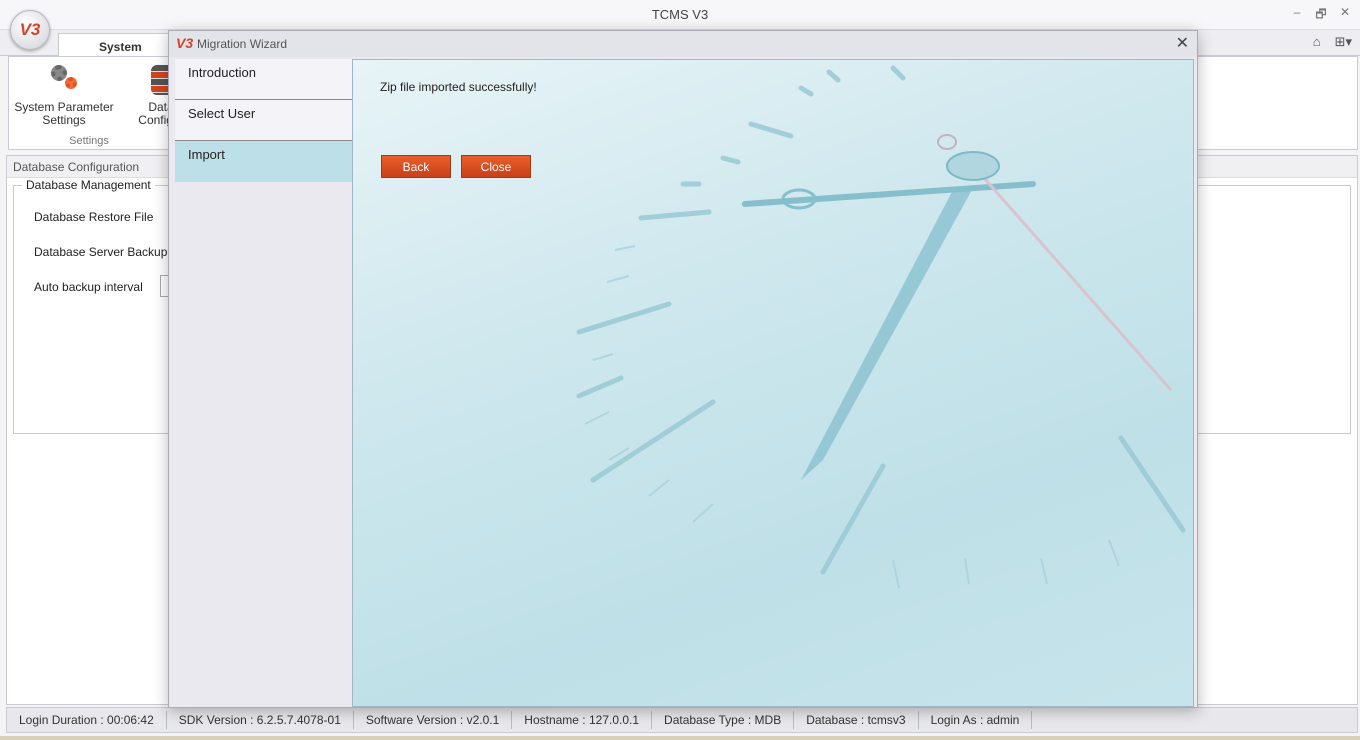  Describe the element at coordinates (88, 185) in the screenshot. I see `group-title: Database Management` at that location.